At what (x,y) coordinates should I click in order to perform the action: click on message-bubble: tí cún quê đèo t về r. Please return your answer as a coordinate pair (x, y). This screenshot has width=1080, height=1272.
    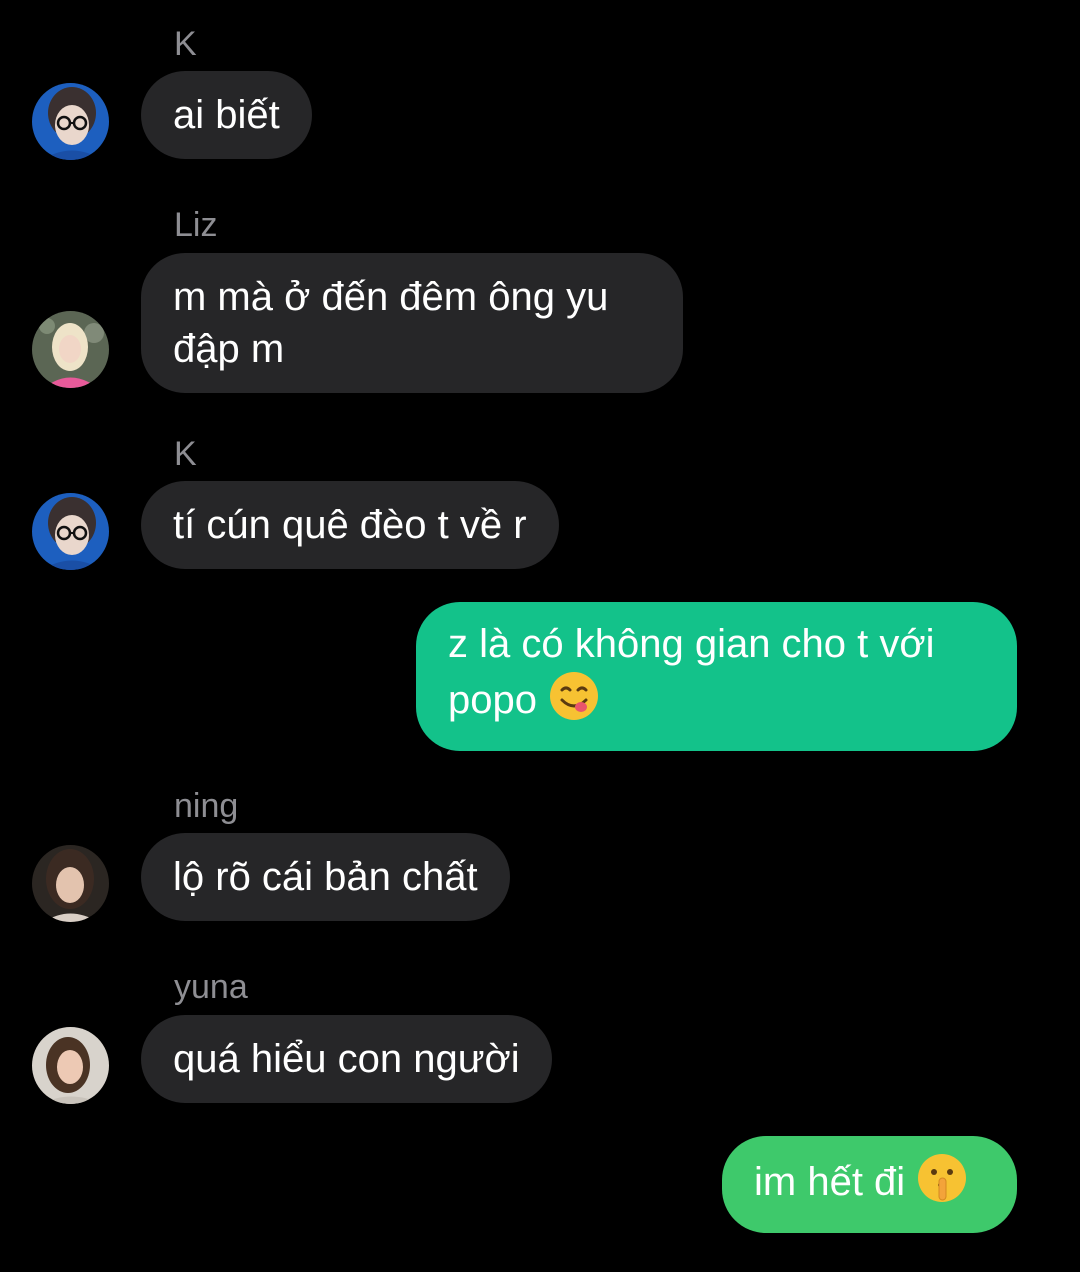
    Looking at the image, I should click on (350, 525).